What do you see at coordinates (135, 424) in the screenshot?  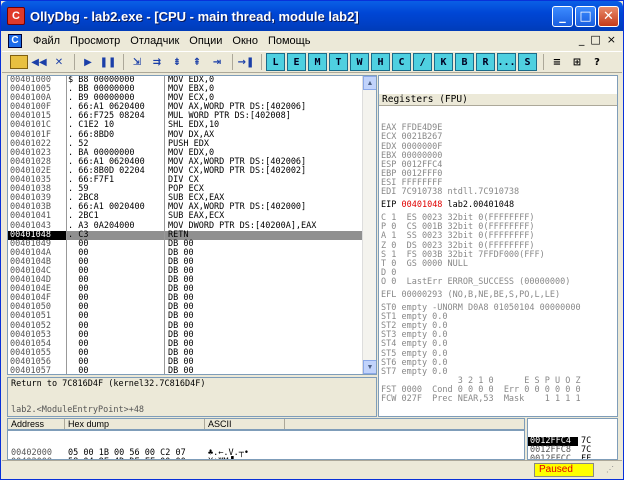 I see `dump-hex-header: Hex dump` at bounding box center [135, 424].